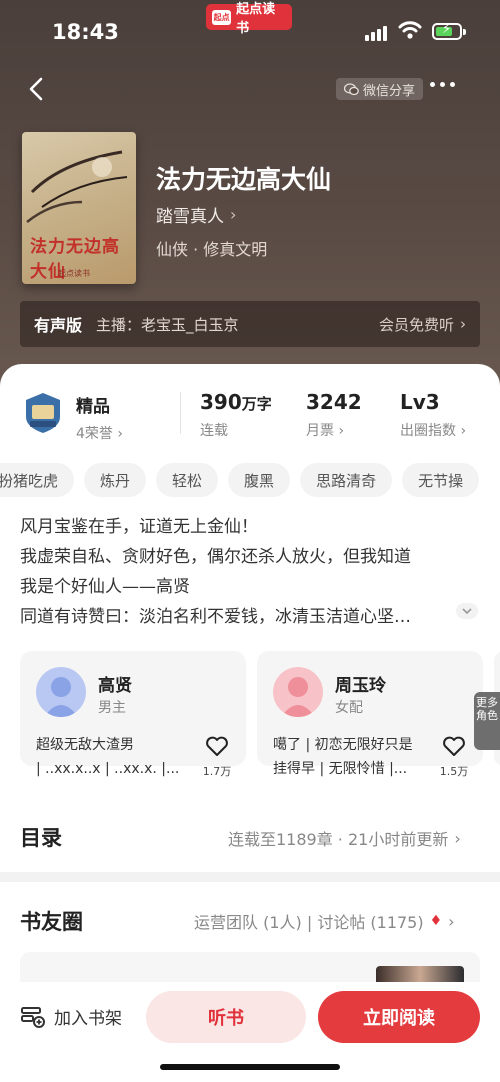 The image size is (500, 1082). What do you see at coordinates (420, 974) in the screenshot?
I see `post-thumbnail` at bounding box center [420, 974].